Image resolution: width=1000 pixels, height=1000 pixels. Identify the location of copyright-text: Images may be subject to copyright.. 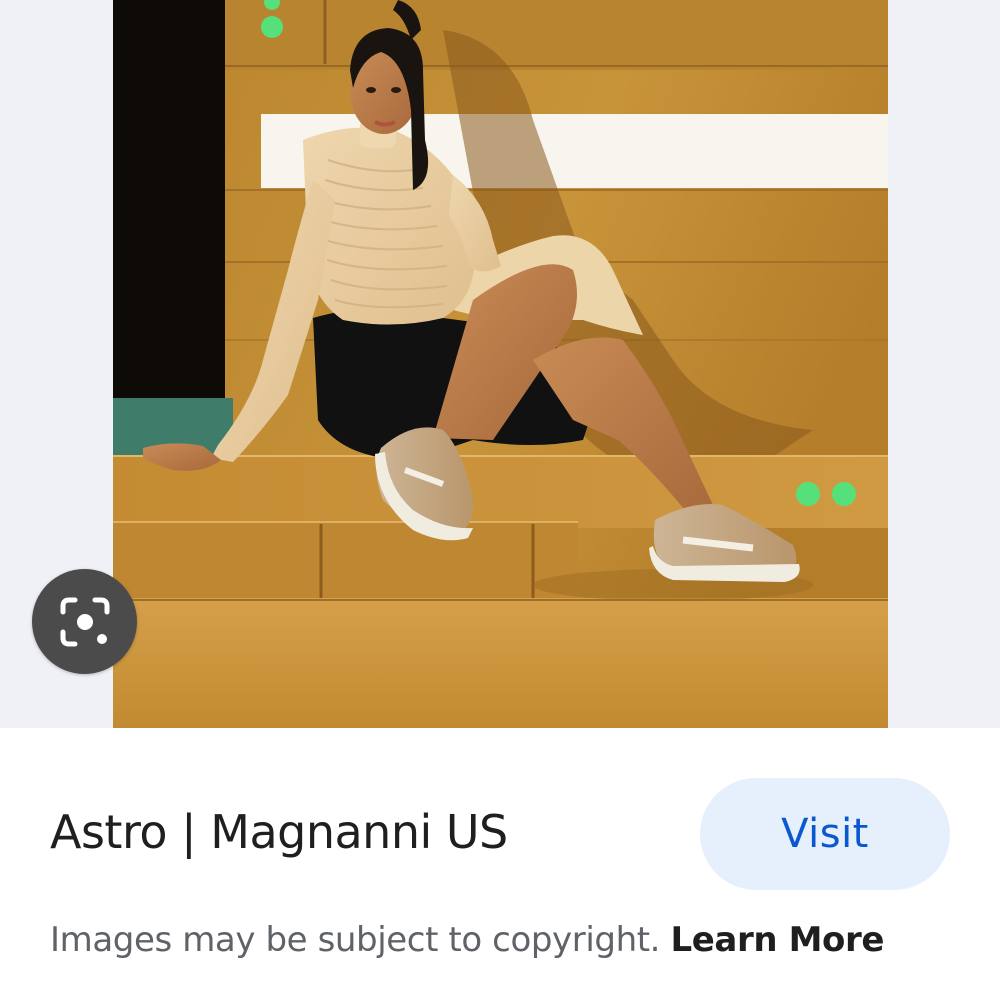
(355, 940).